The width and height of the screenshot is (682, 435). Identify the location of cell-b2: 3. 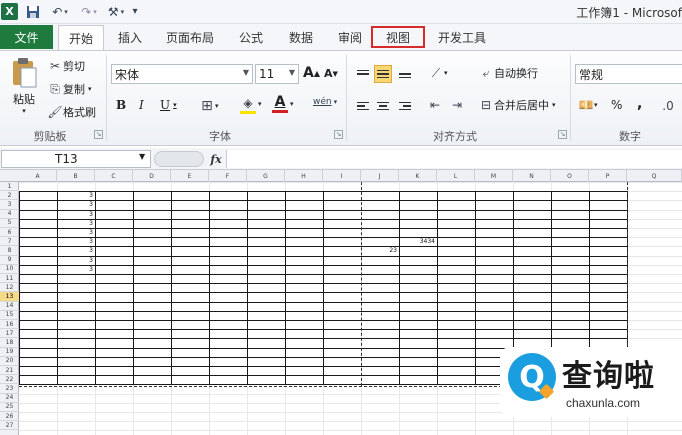
(75, 195).